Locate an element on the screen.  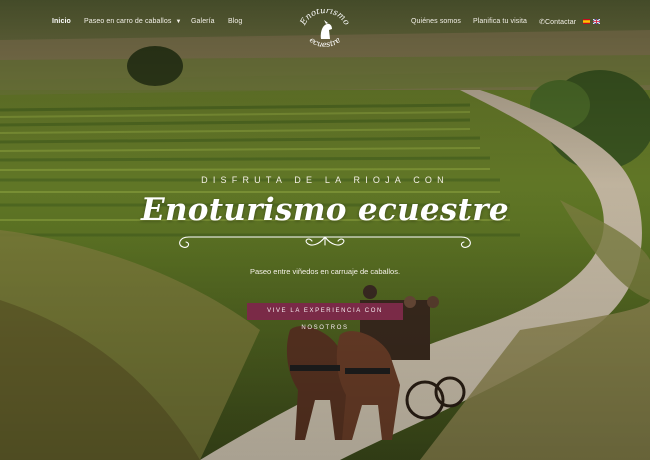
nav-link-contactar-label: Contactar is located at coordinates (560, 22).